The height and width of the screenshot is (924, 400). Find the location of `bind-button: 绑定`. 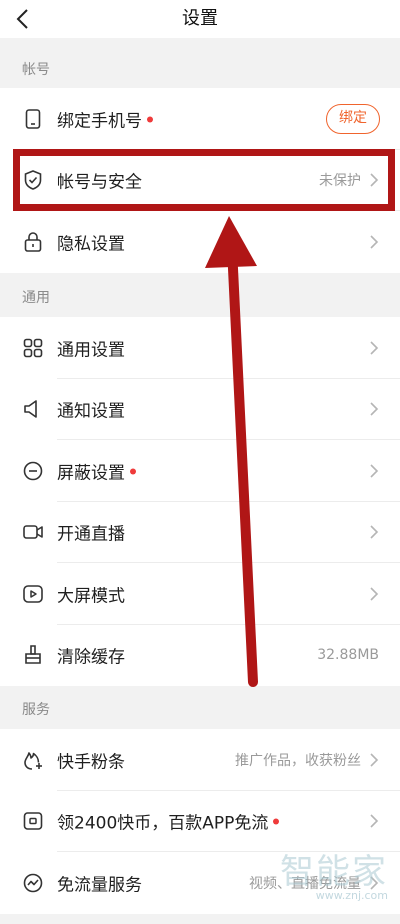

bind-button: 绑定 is located at coordinates (353, 118).